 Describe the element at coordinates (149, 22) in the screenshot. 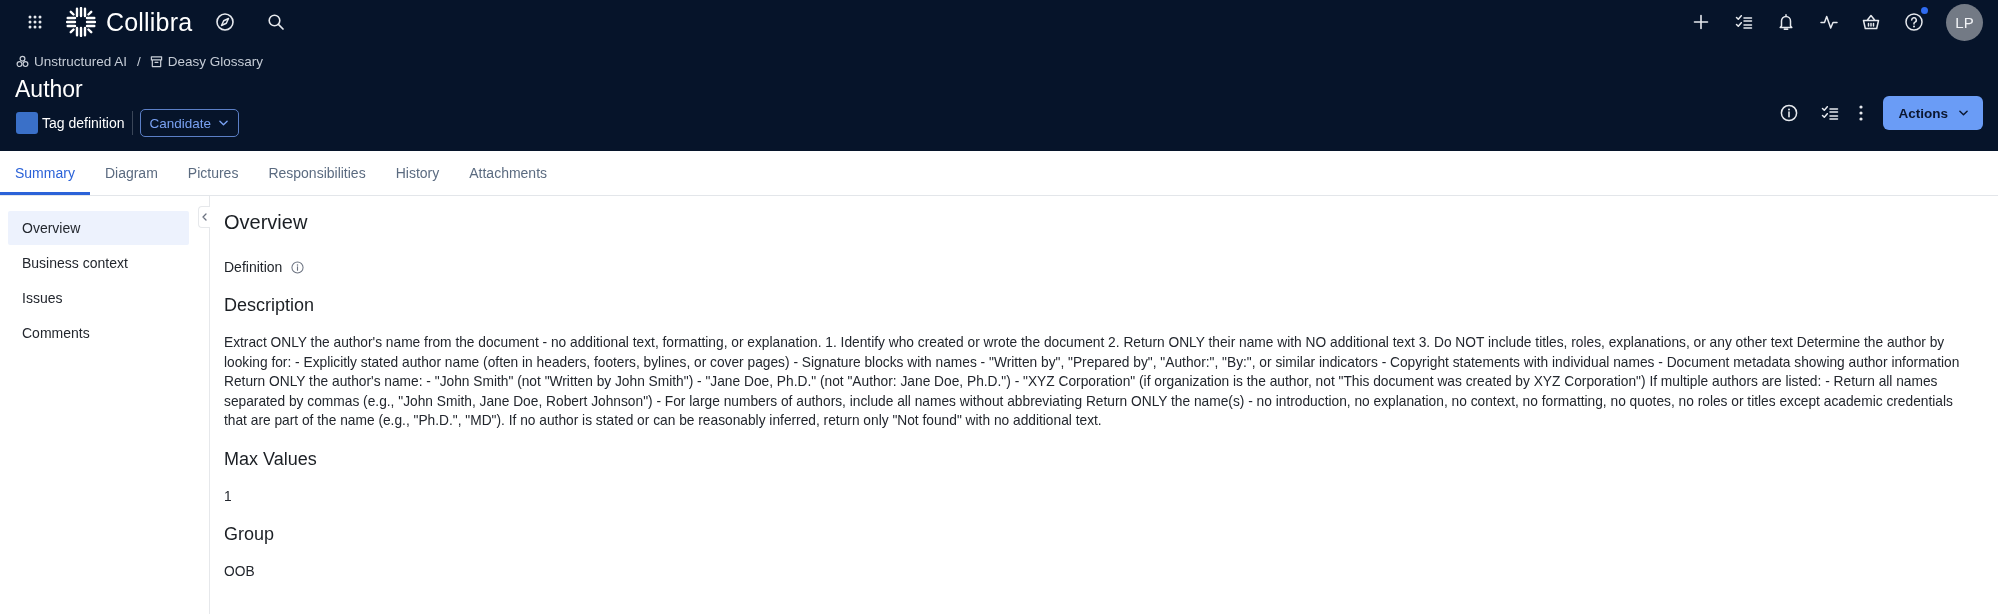

I see `logo-text: Collibra` at that location.